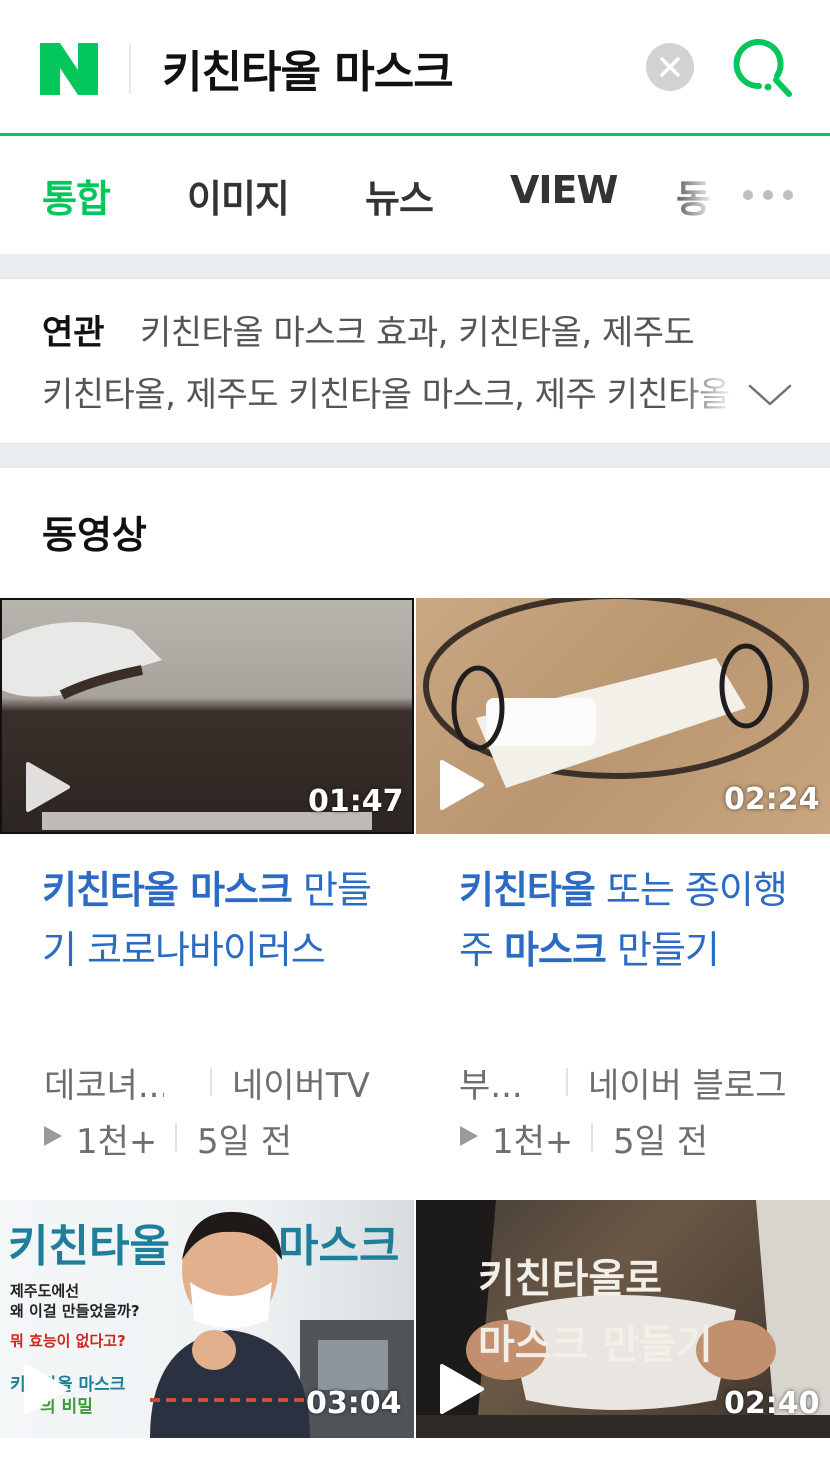 The height and width of the screenshot is (1476, 830). What do you see at coordinates (207, 920) in the screenshot?
I see `video-title-link: 키친타올 마스크 만들기 코로나바이러스` at bounding box center [207, 920].